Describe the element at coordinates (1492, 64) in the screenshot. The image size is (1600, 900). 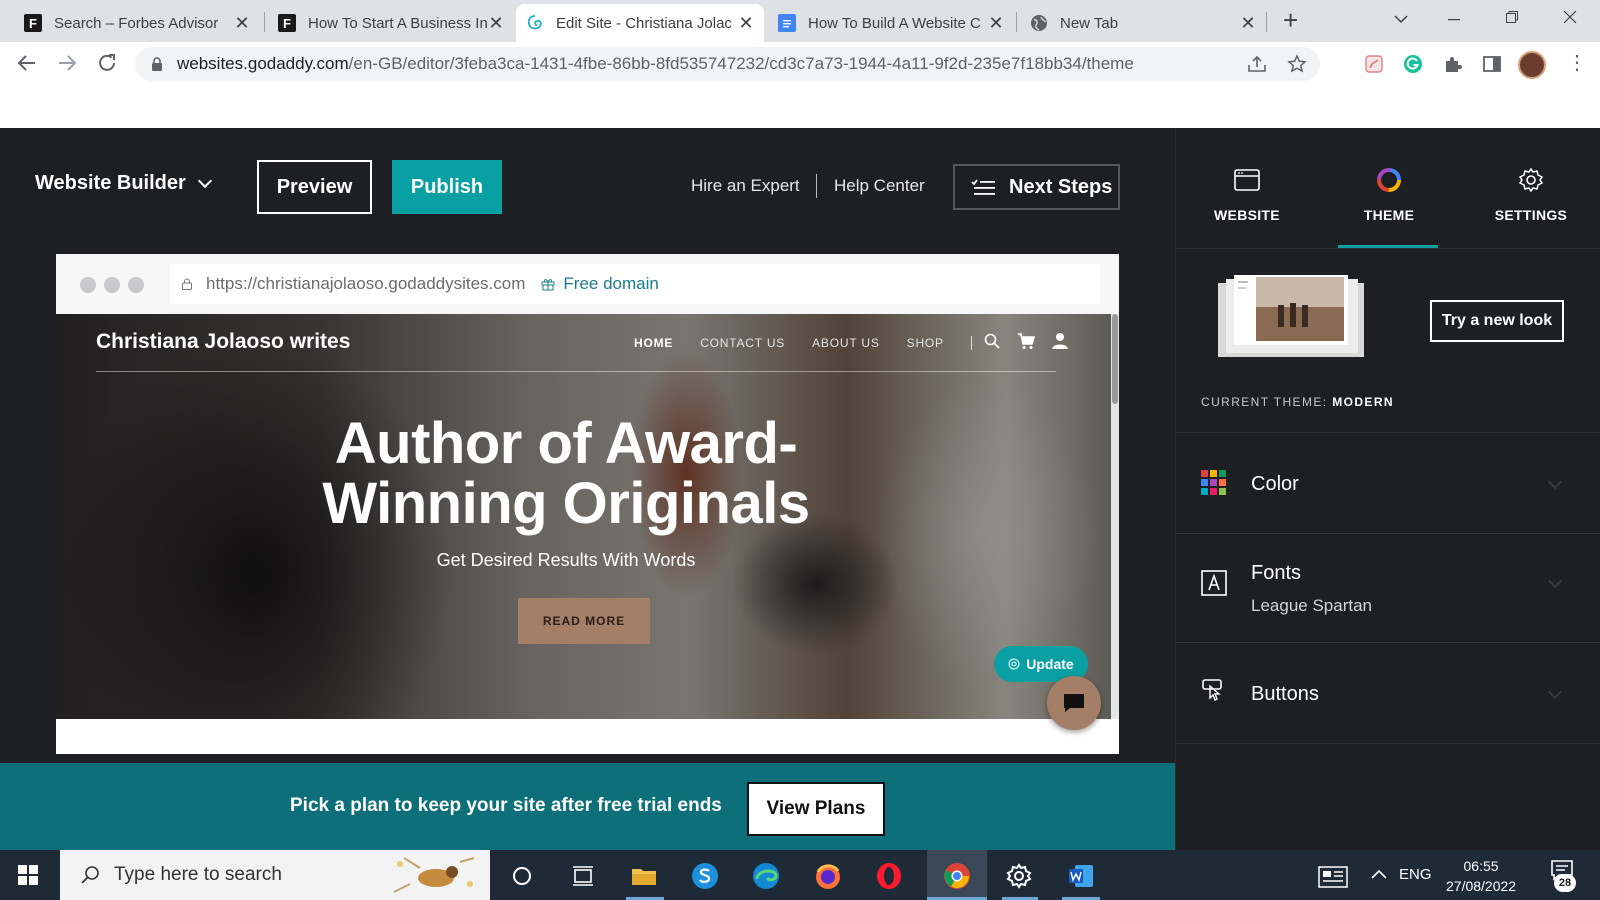
I see `side-panel-icon` at that location.